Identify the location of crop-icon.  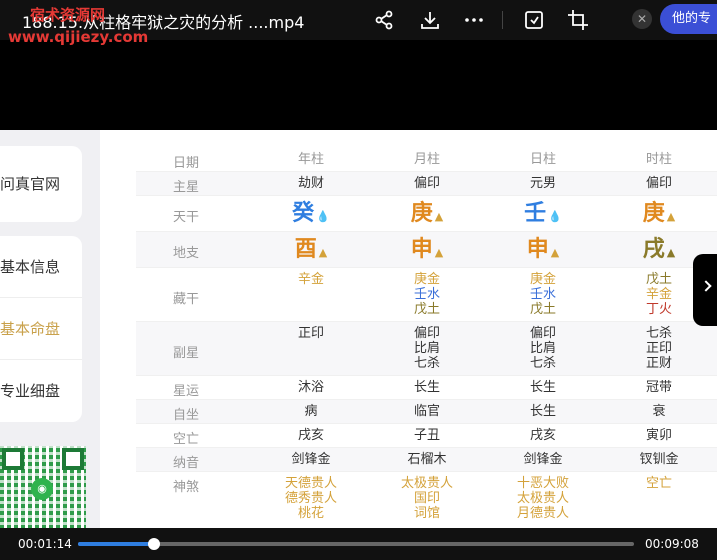
(578, 20).